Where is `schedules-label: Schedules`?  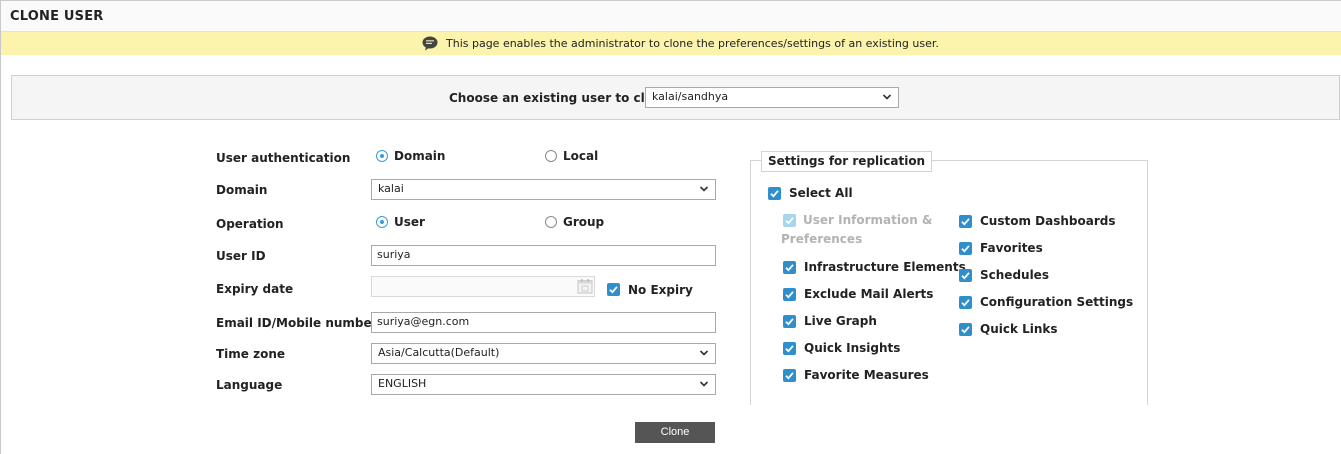
schedules-label: Schedules is located at coordinates (1014, 275).